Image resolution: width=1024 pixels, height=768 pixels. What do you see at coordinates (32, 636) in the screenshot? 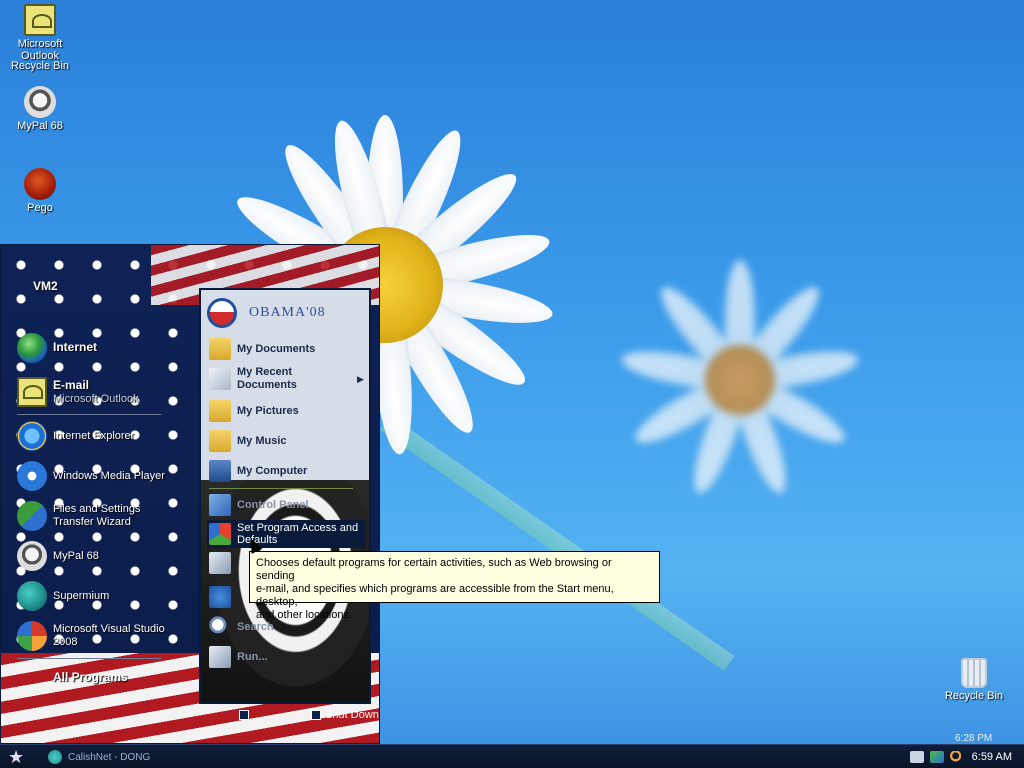
I see `visual-studio-icon` at bounding box center [32, 636].